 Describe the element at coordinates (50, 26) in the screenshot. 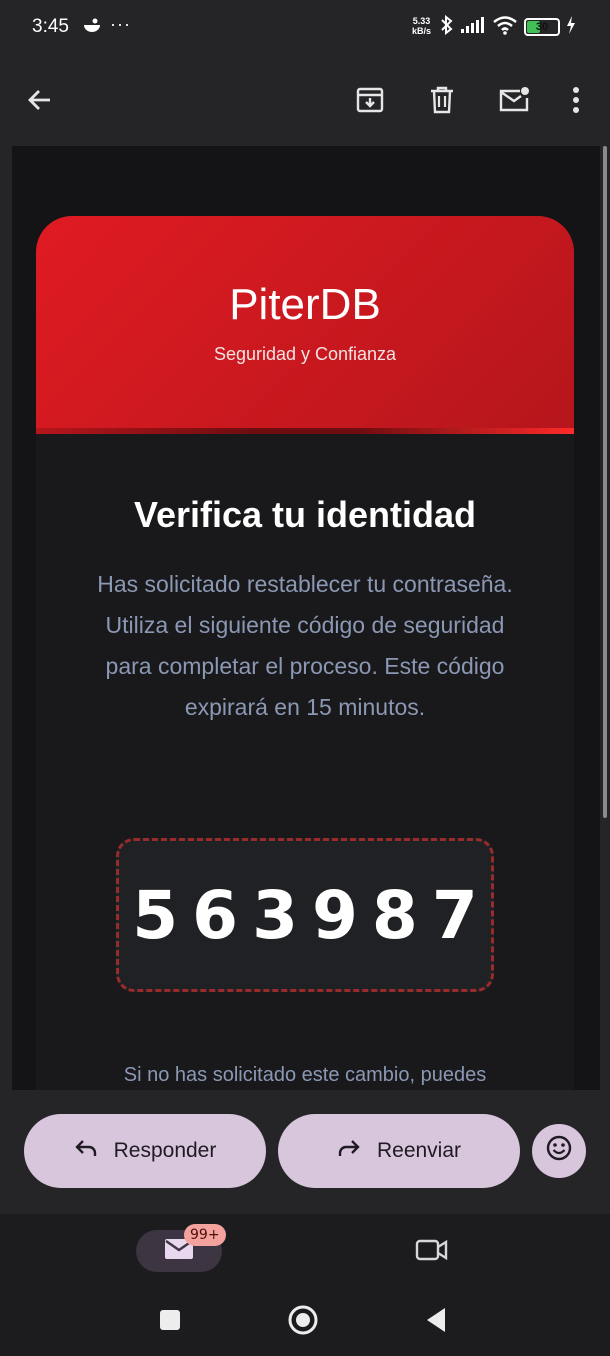

I see `status-time: 3:45` at that location.